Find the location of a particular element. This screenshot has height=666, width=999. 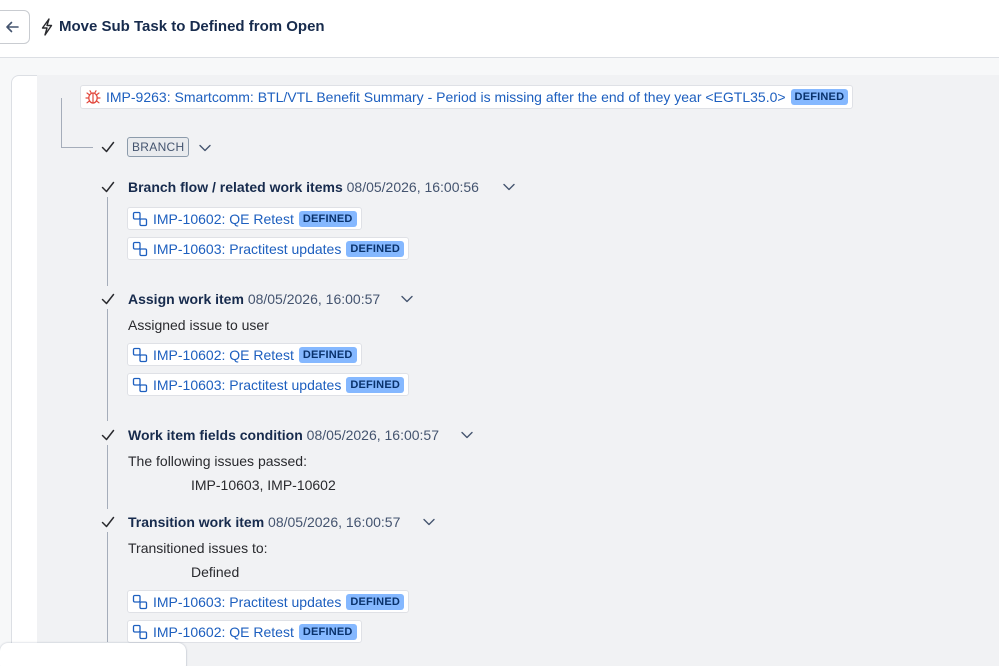

step-timestamp: 08/05/2026, 16:00:56 is located at coordinates (412, 187).